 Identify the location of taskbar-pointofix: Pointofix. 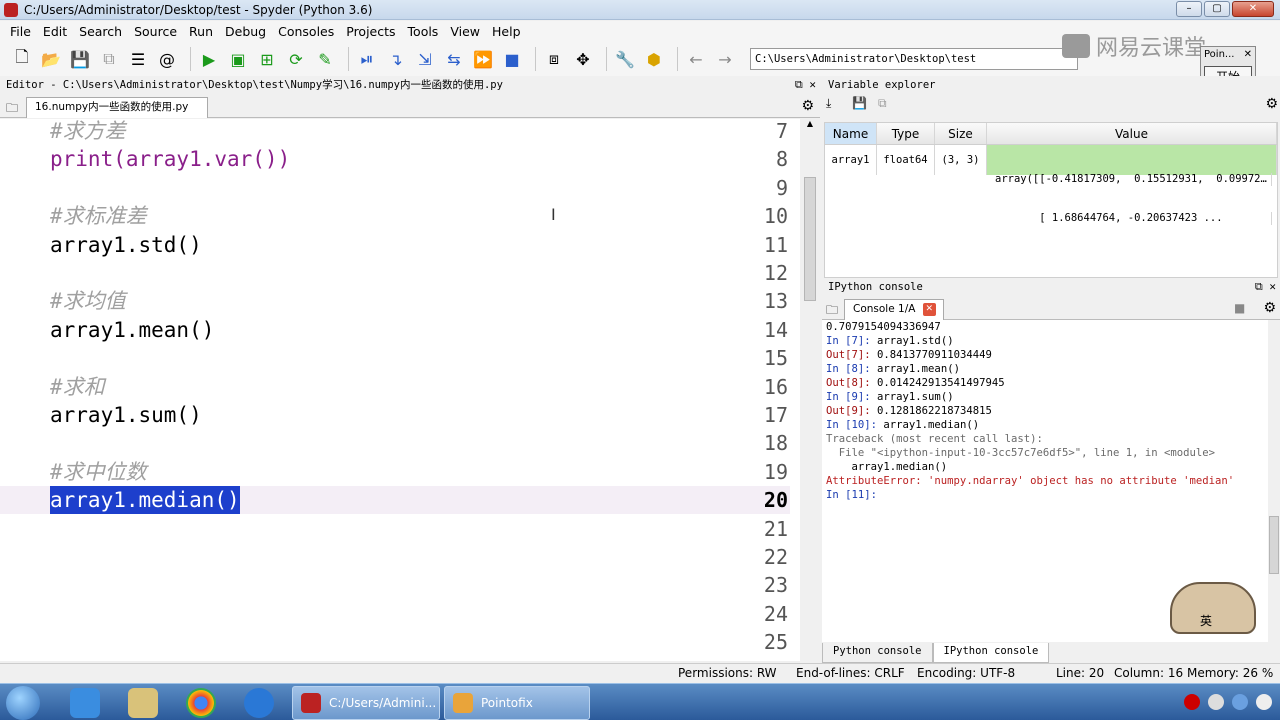
(517, 703).